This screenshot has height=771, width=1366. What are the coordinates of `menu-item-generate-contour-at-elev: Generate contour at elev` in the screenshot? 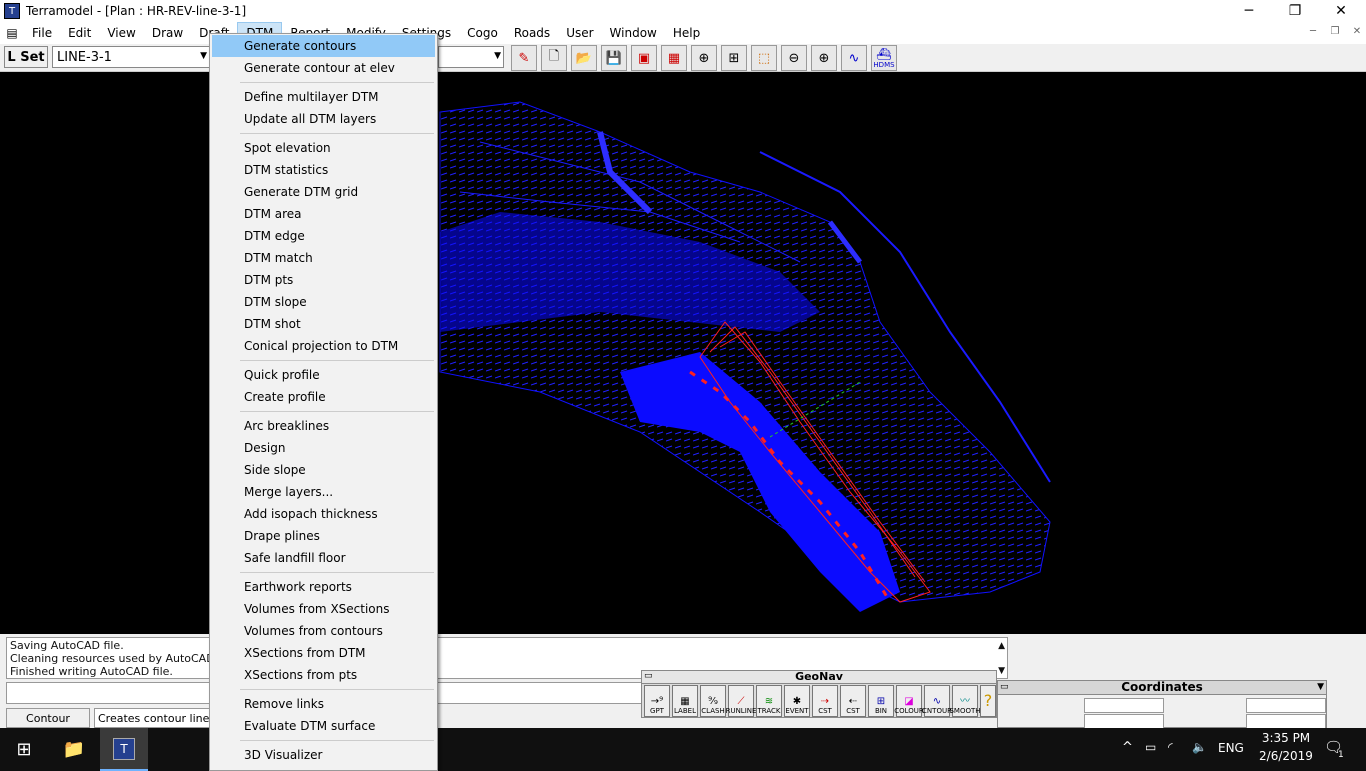 It's located at (323, 68).